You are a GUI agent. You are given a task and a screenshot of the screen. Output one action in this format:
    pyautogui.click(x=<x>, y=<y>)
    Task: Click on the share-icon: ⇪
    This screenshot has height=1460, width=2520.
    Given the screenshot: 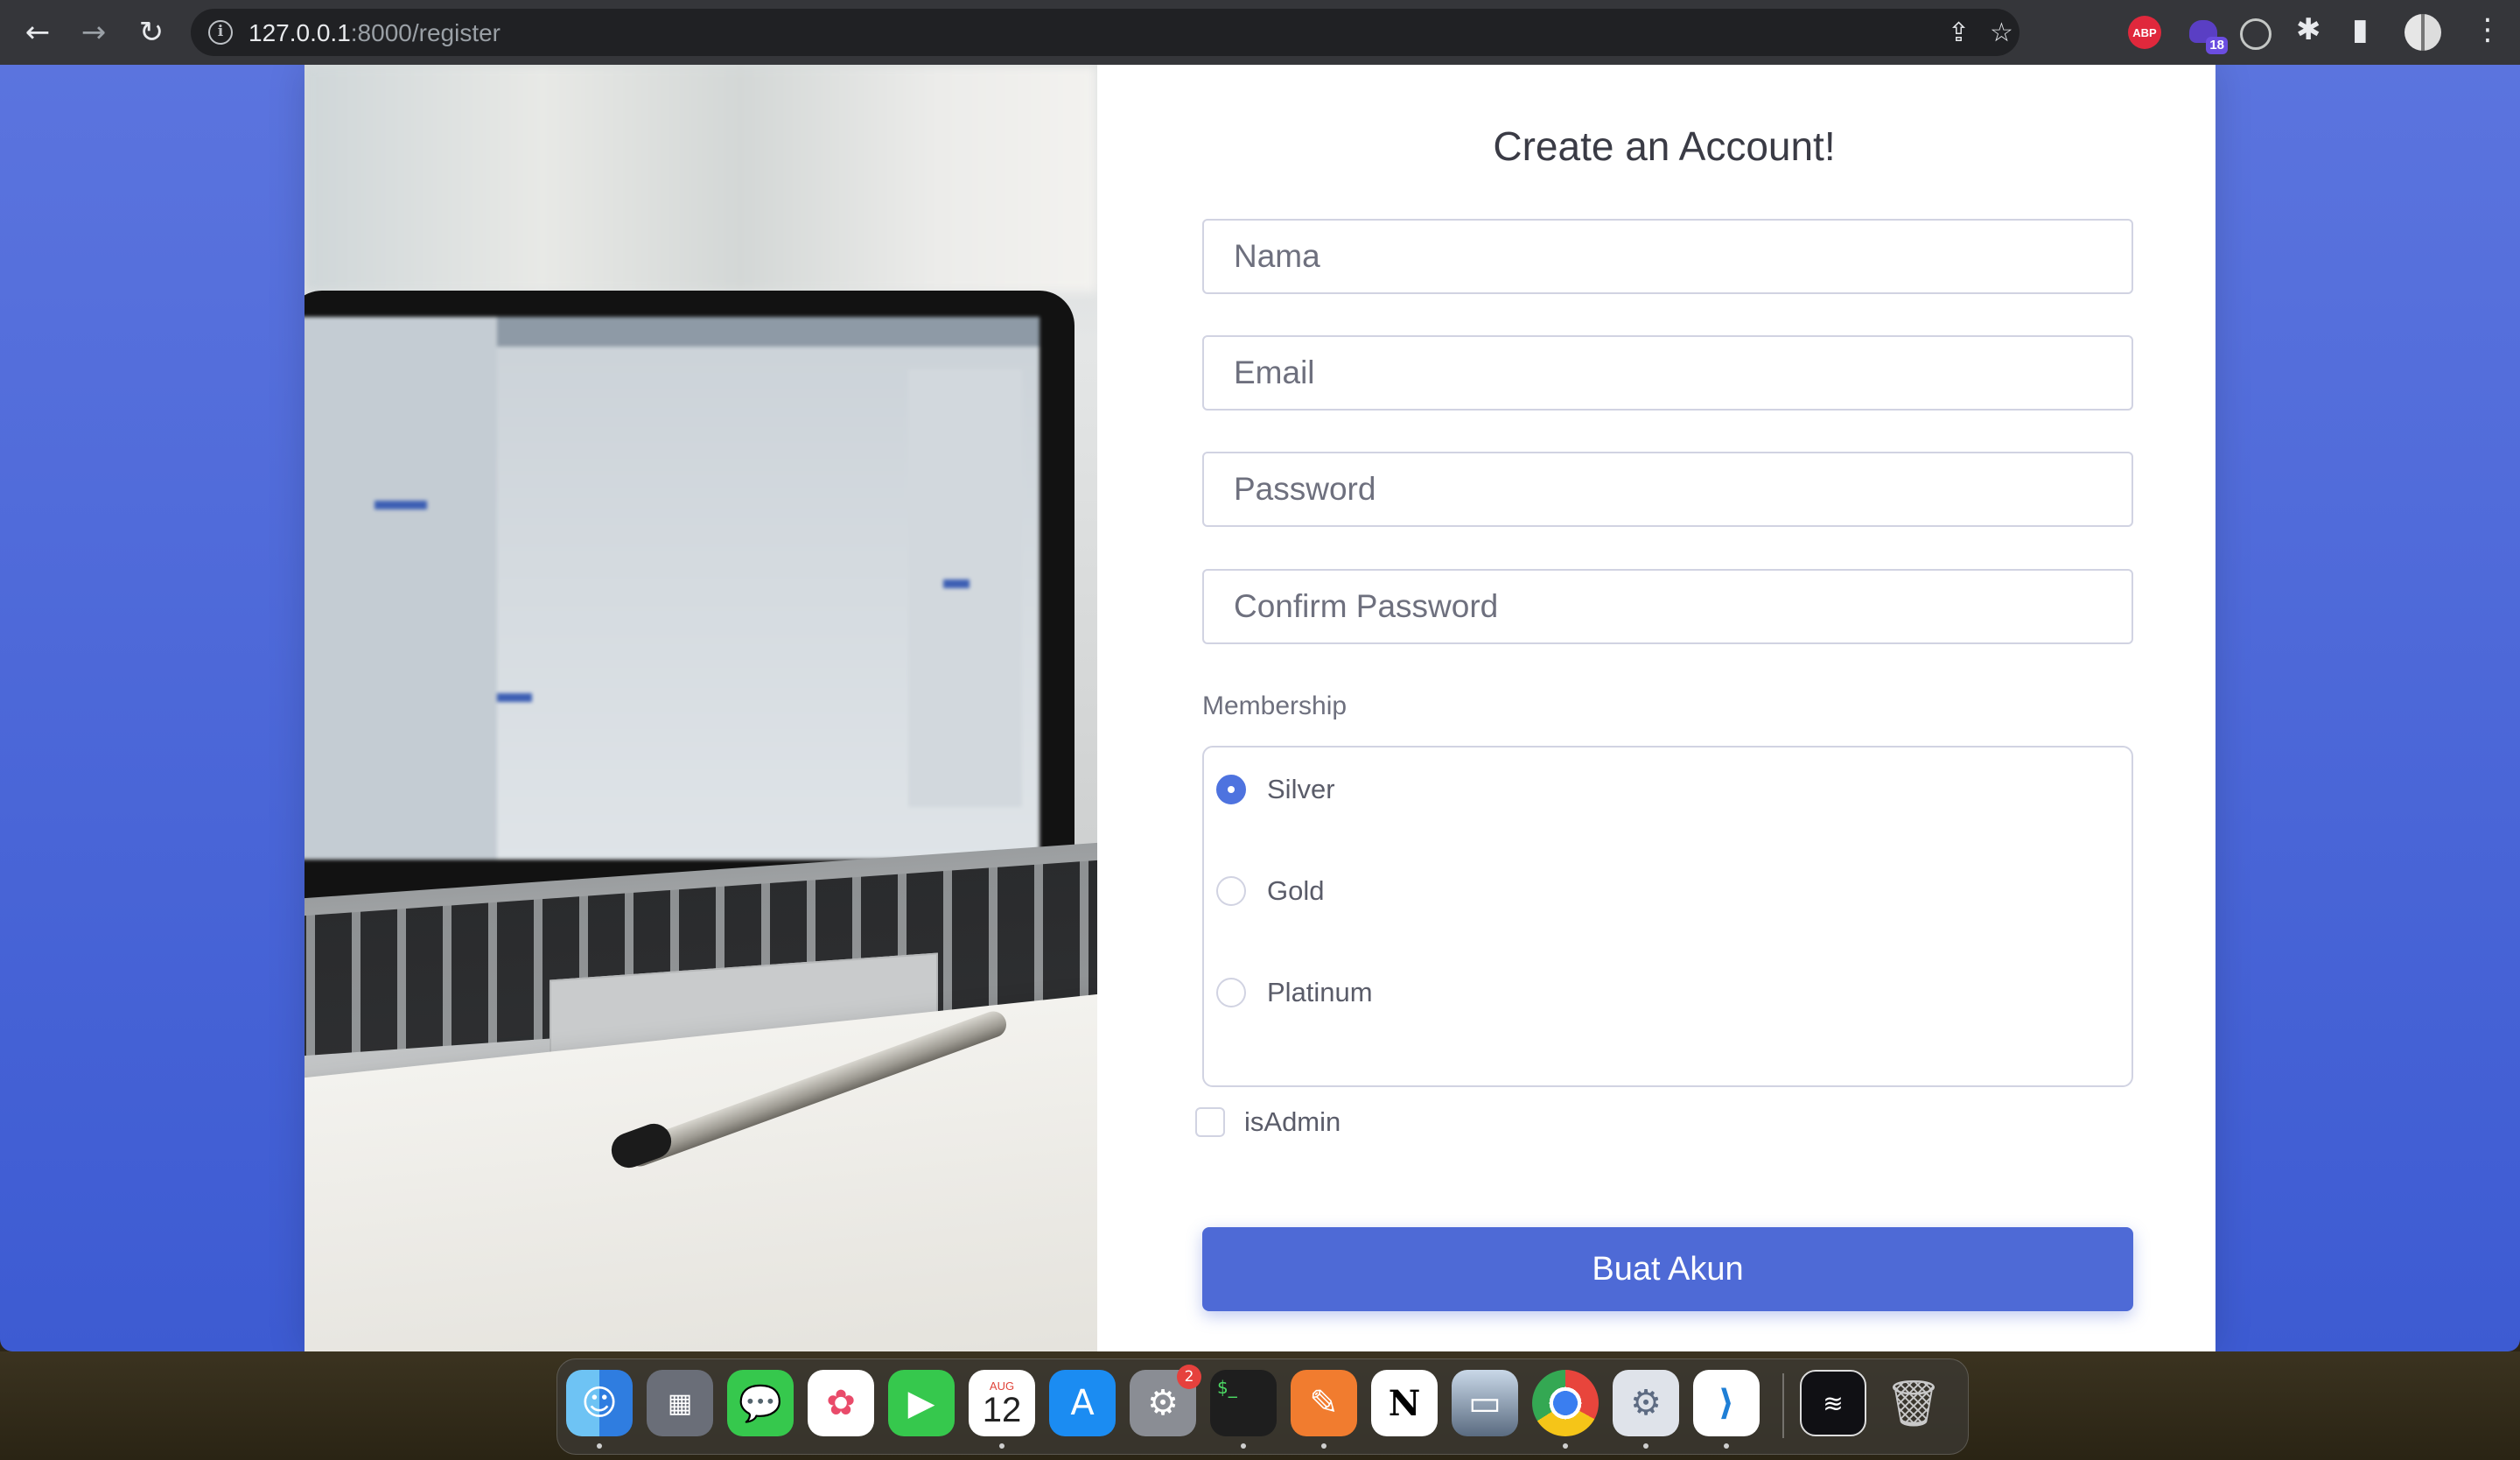 What is the action you would take?
    pyautogui.click(x=1959, y=33)
    